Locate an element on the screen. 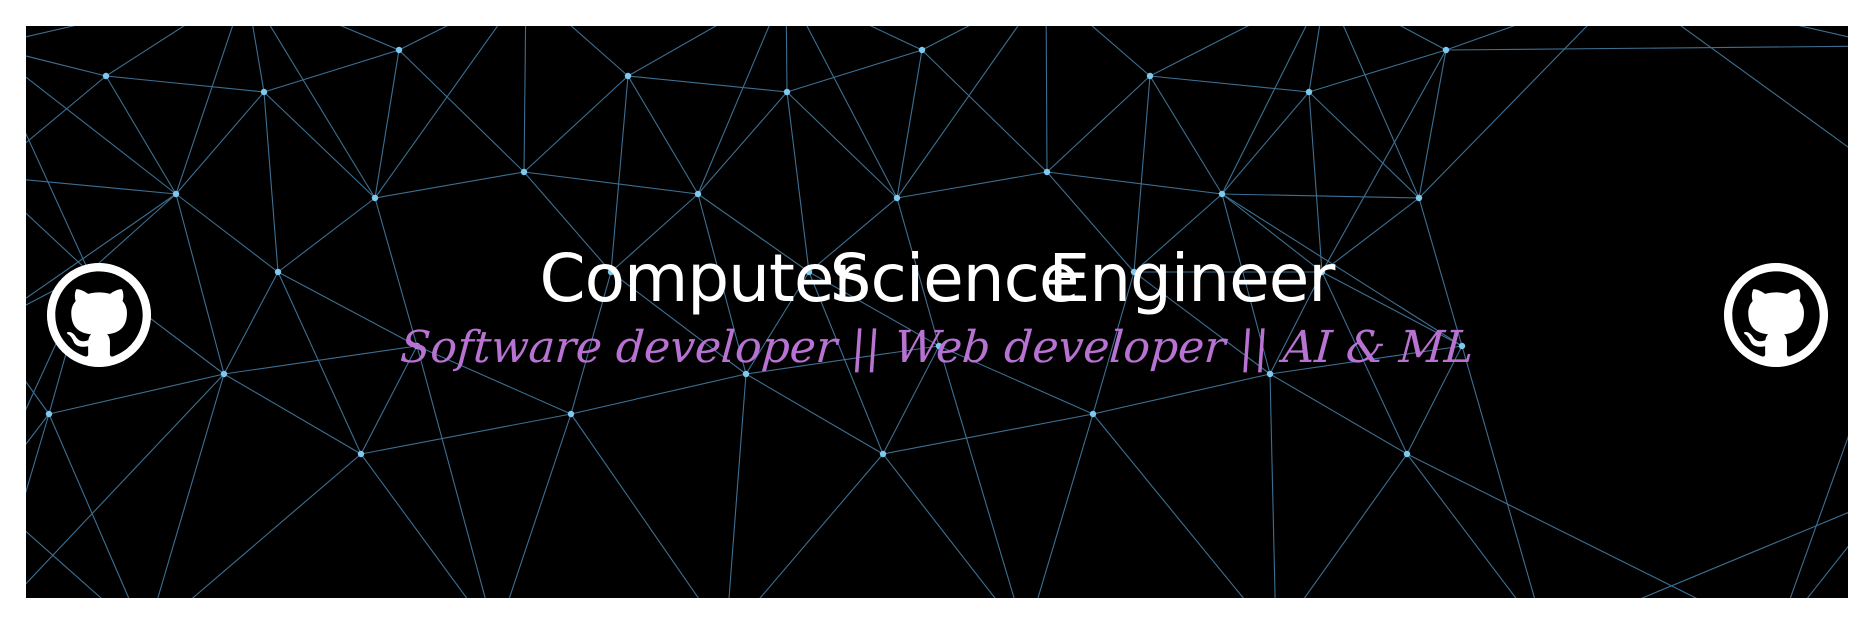 This screenshot has height=625, width=1875. page-title: ComputerScienceEngineer is located at coordinates (937, 279).